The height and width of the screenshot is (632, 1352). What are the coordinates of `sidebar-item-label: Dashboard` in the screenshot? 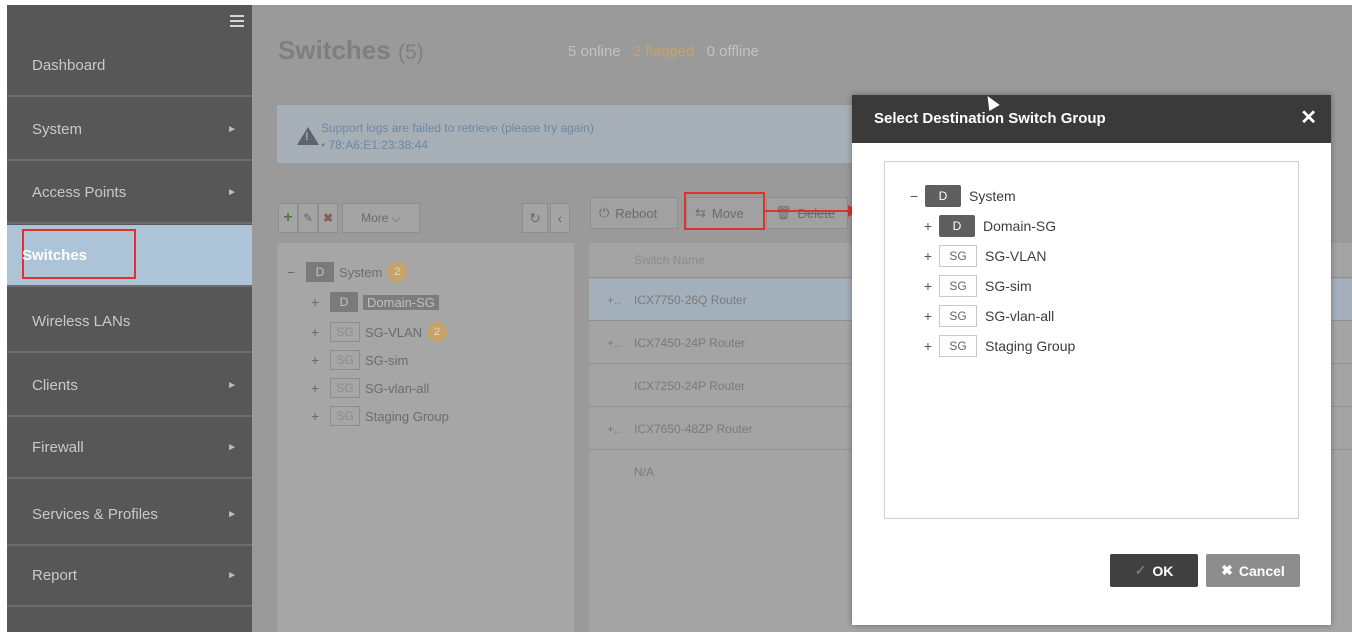 It's located at (69, 65).